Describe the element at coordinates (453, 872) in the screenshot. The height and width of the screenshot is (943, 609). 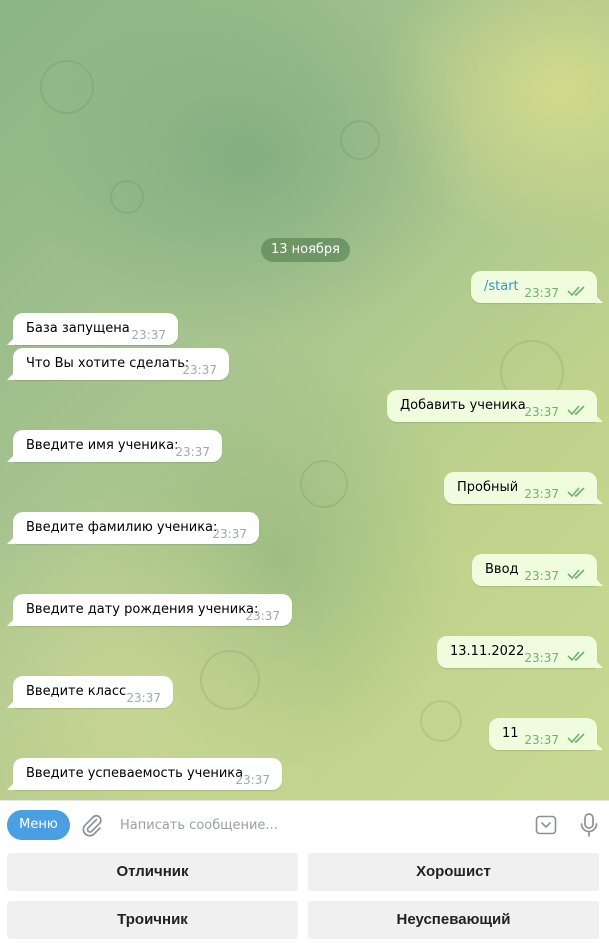
I see `keyboard-button: Хорошист` at that location.